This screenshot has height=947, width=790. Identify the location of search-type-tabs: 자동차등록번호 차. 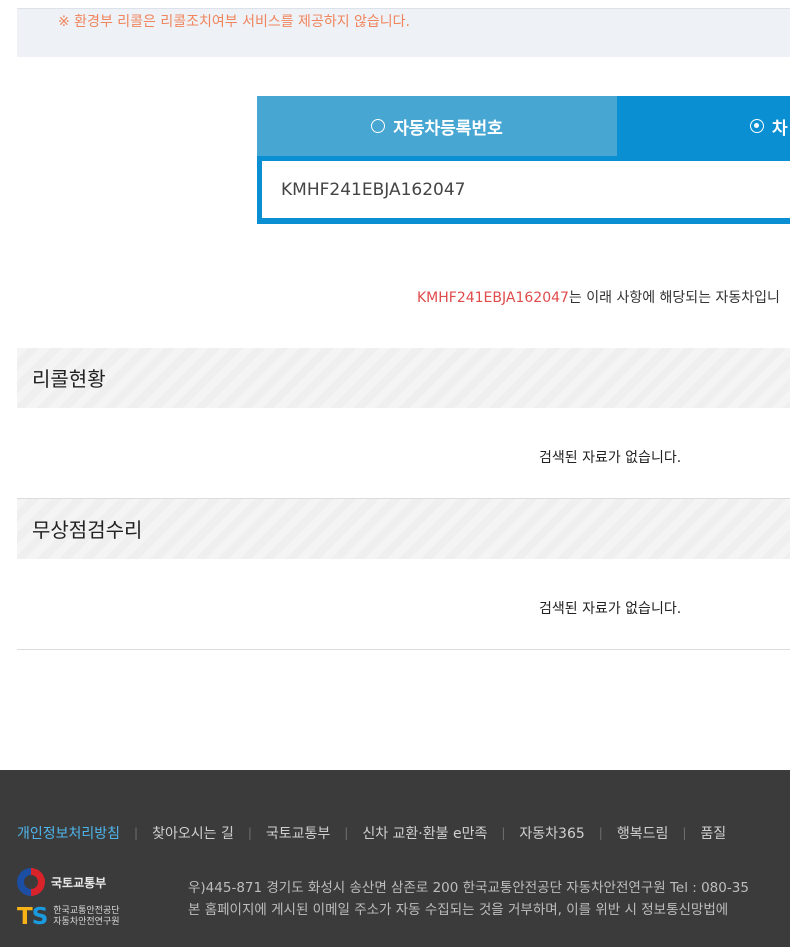
(523, 126).